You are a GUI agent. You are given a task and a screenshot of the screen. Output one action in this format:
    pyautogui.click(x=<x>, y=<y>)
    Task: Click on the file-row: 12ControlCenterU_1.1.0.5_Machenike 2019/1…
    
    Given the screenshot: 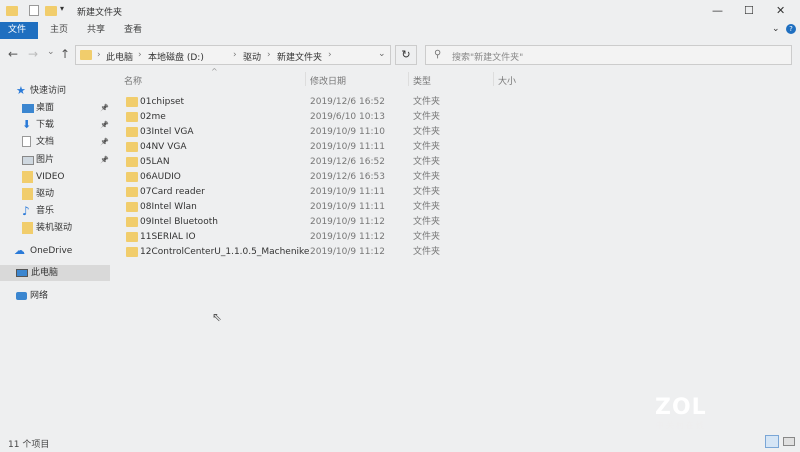 What is the action you would take?
    pyautogui.click(x=302, y=252)
    